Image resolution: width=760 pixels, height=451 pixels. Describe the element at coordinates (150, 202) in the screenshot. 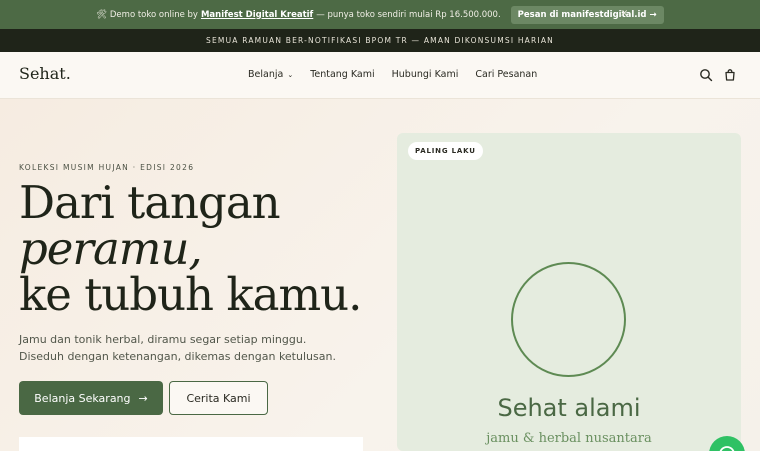

I see `headline-line-1: Dari tangan` at that location.